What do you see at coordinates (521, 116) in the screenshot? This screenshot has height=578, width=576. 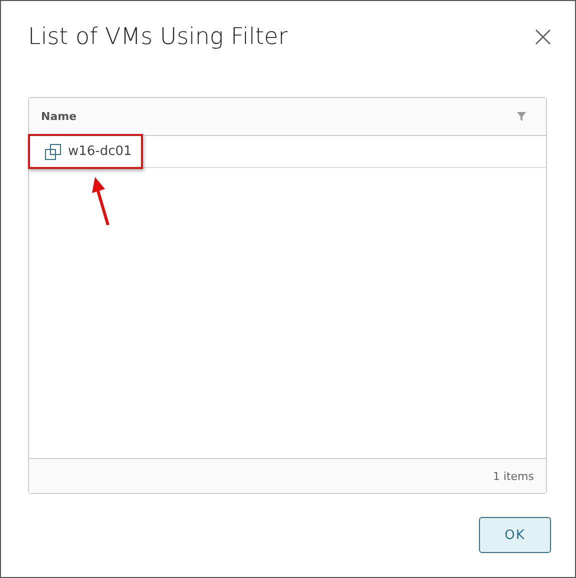 I see `filter-icon` at bounding box center [521, 116].